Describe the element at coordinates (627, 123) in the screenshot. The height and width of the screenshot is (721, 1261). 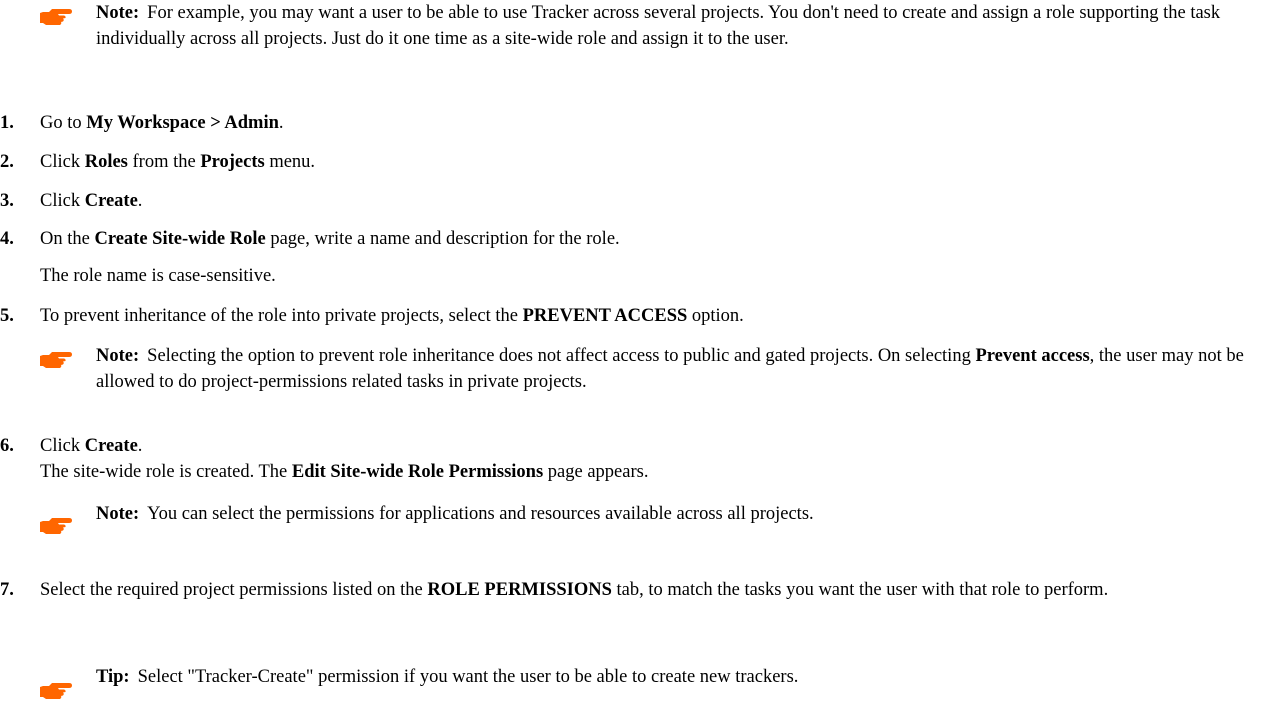
I see `step-1: 1. Go to My Workspace > Admin.` at that location.